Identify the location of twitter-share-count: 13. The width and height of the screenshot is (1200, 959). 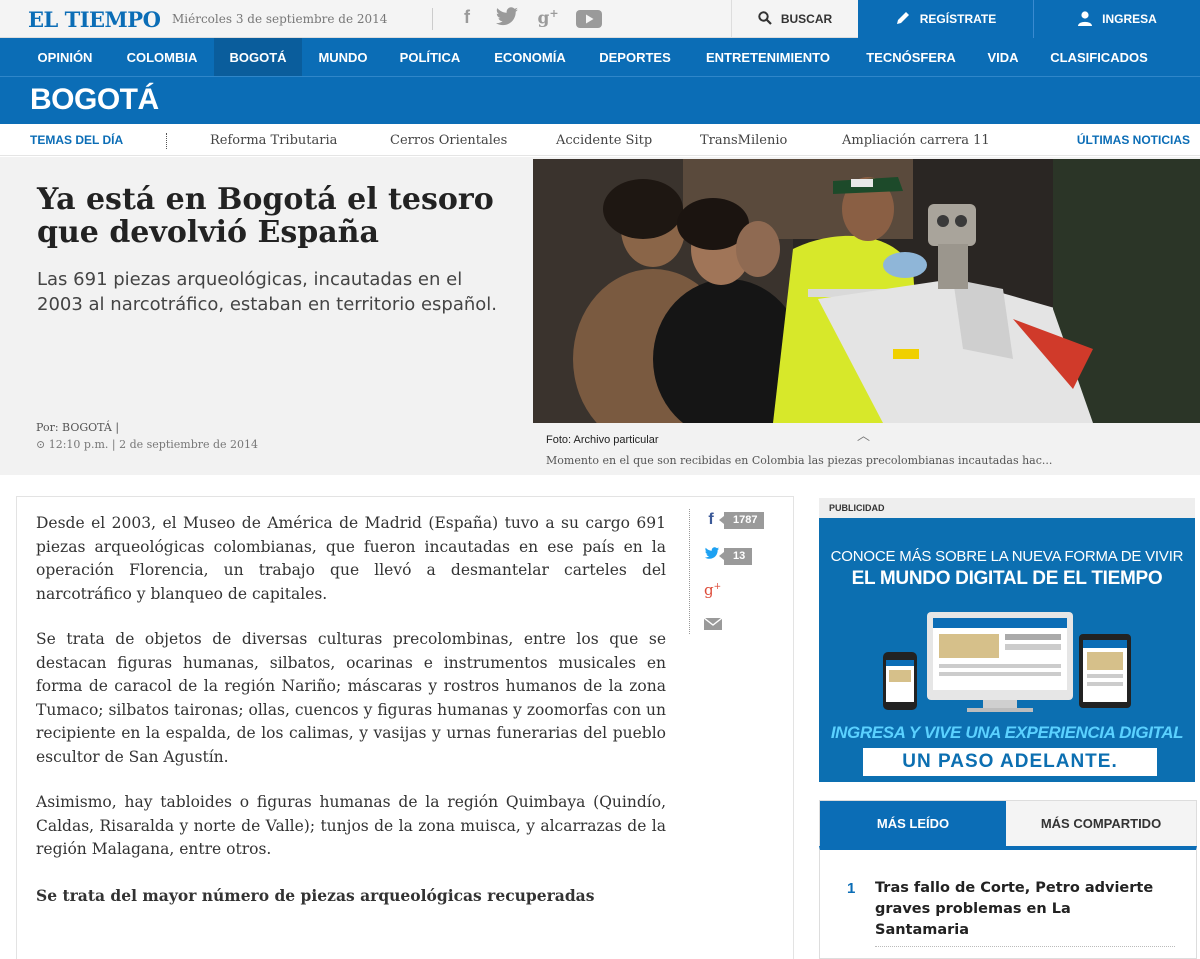
(735, 556).